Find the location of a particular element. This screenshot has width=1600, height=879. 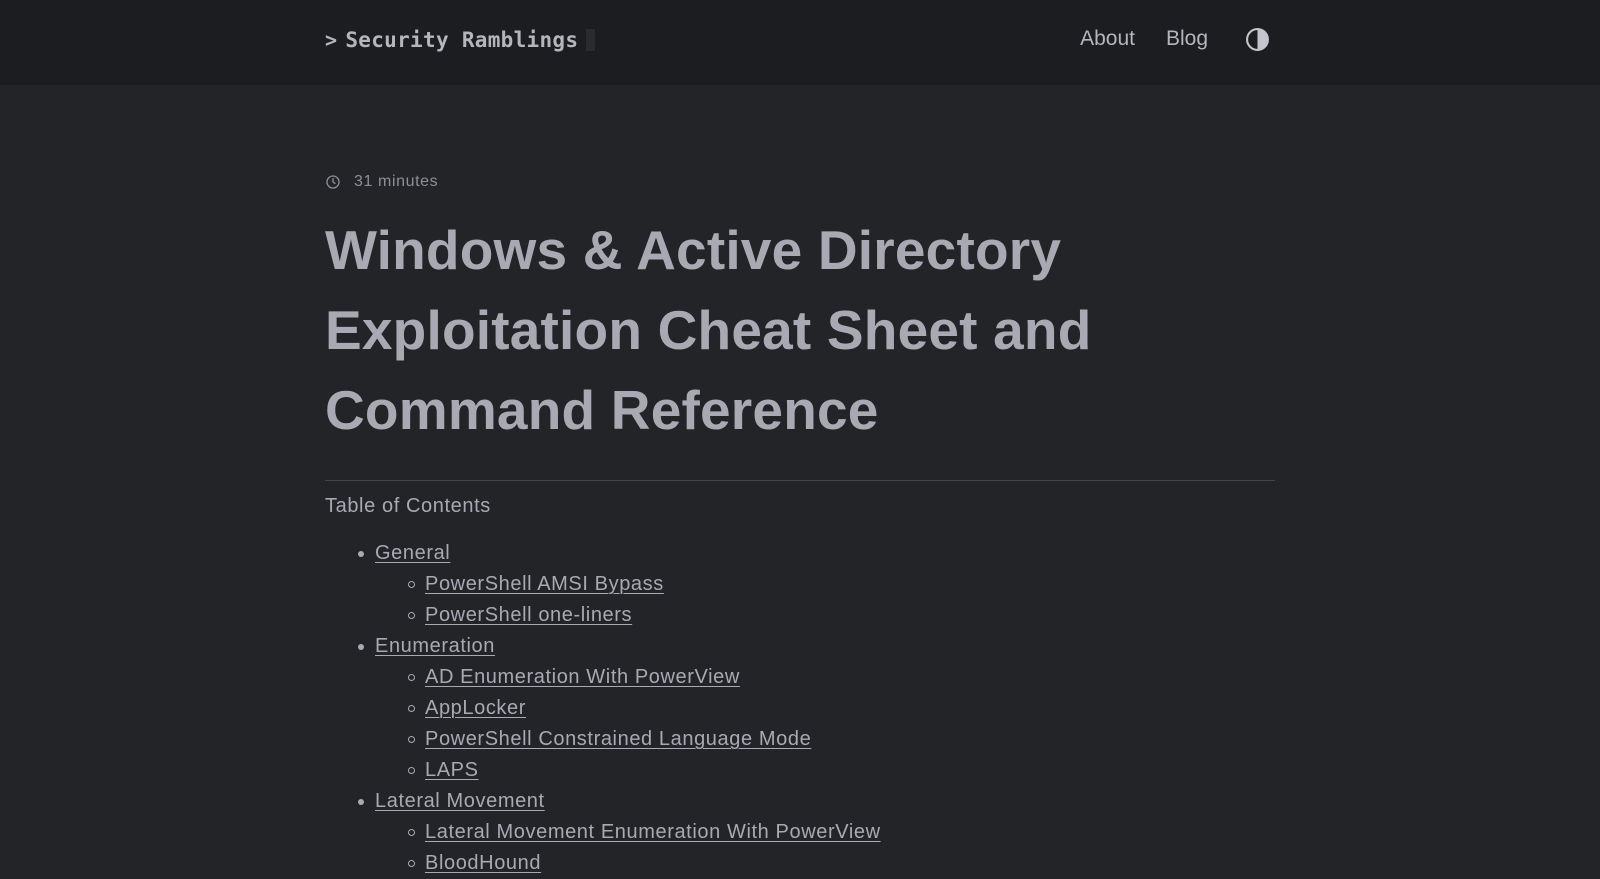

theme-toggle-button is located at coordinates (1257, 39).